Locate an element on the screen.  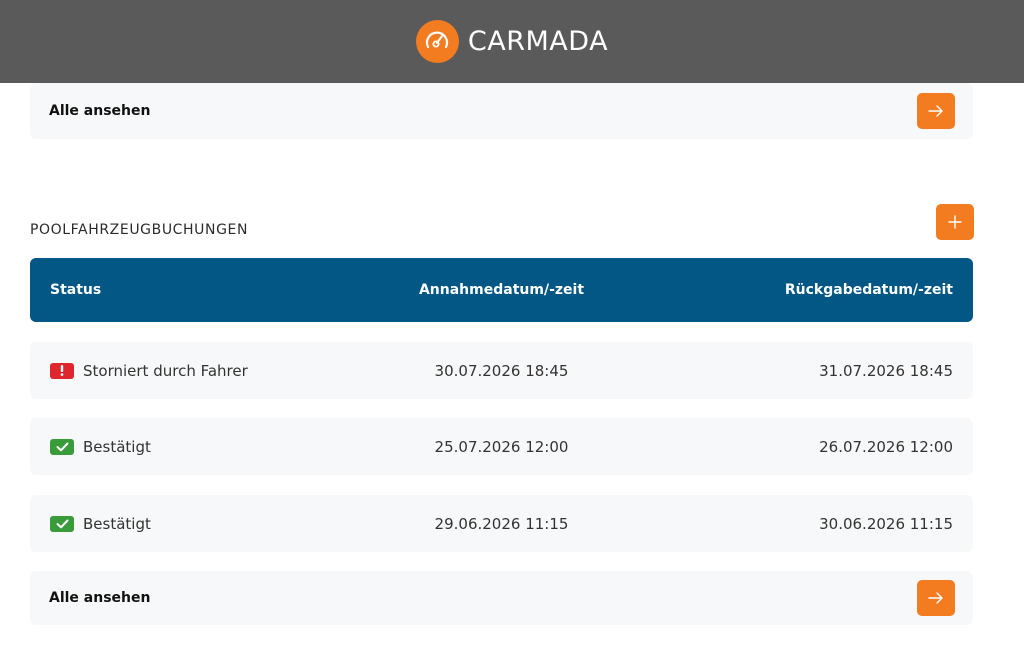
pickup-datetime: 29.06.2026 11:15 is located at coordinates (501, 523).